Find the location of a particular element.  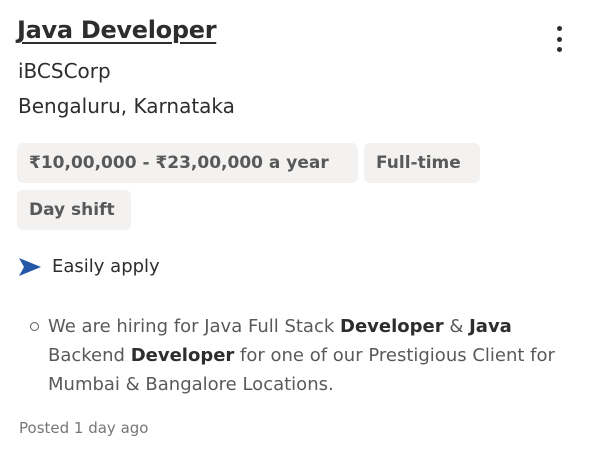

company-name: iBCSCorp is located at coordinates (64, 71).